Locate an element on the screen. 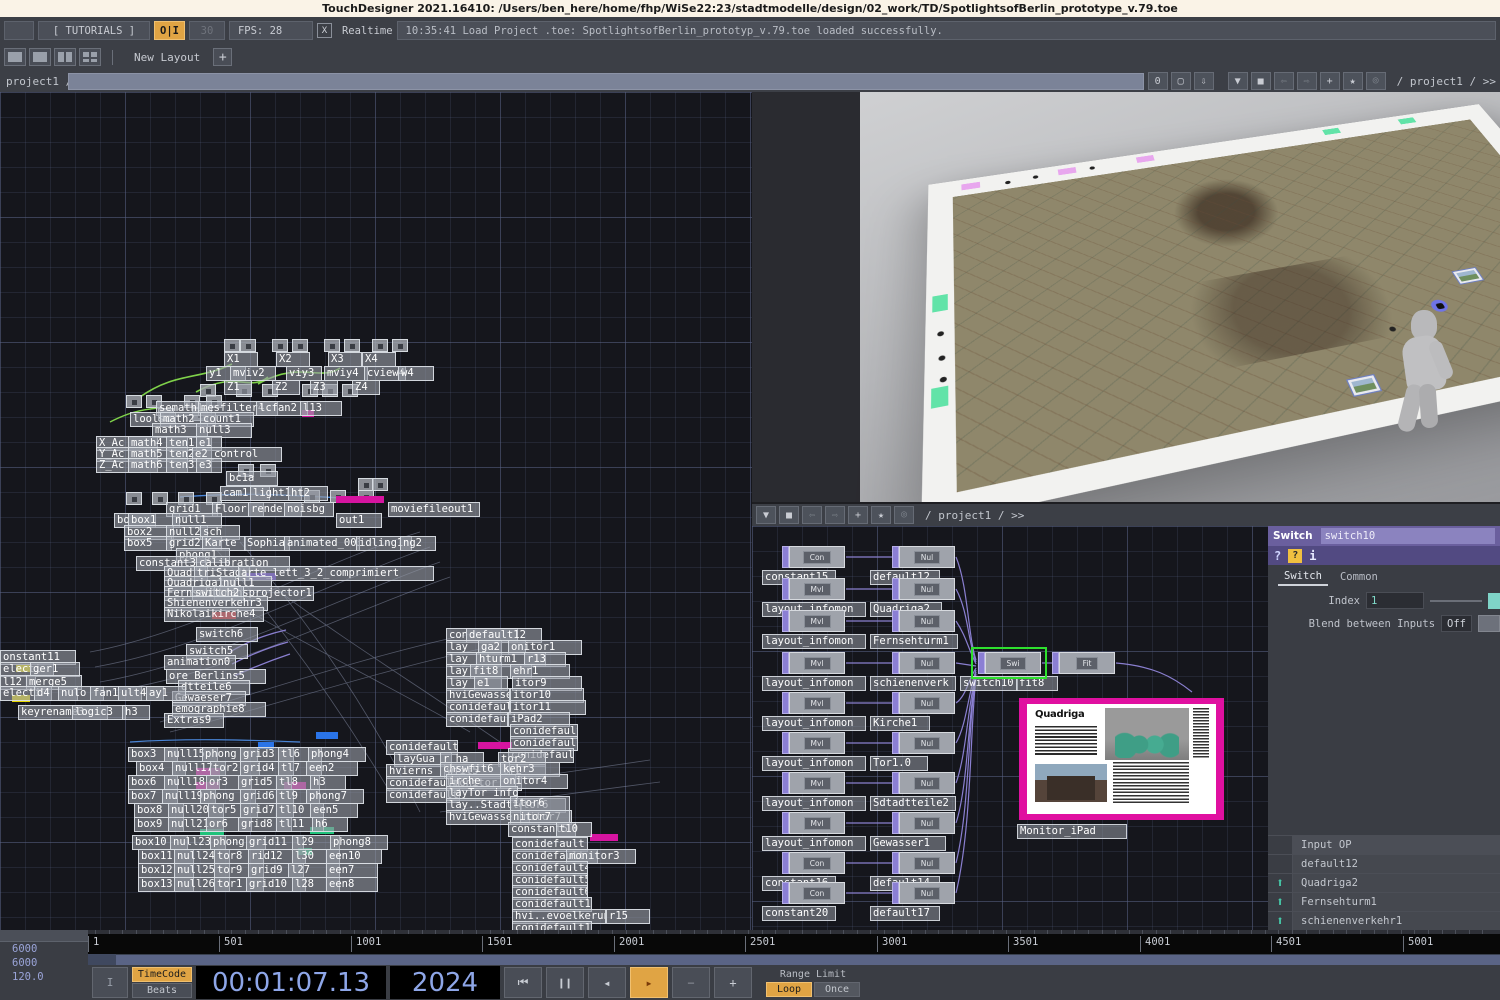 The width and height of the screenshot is (1500, 1000). input-op-name-2: Quadriga2 is located at coordinates (1396, 883).